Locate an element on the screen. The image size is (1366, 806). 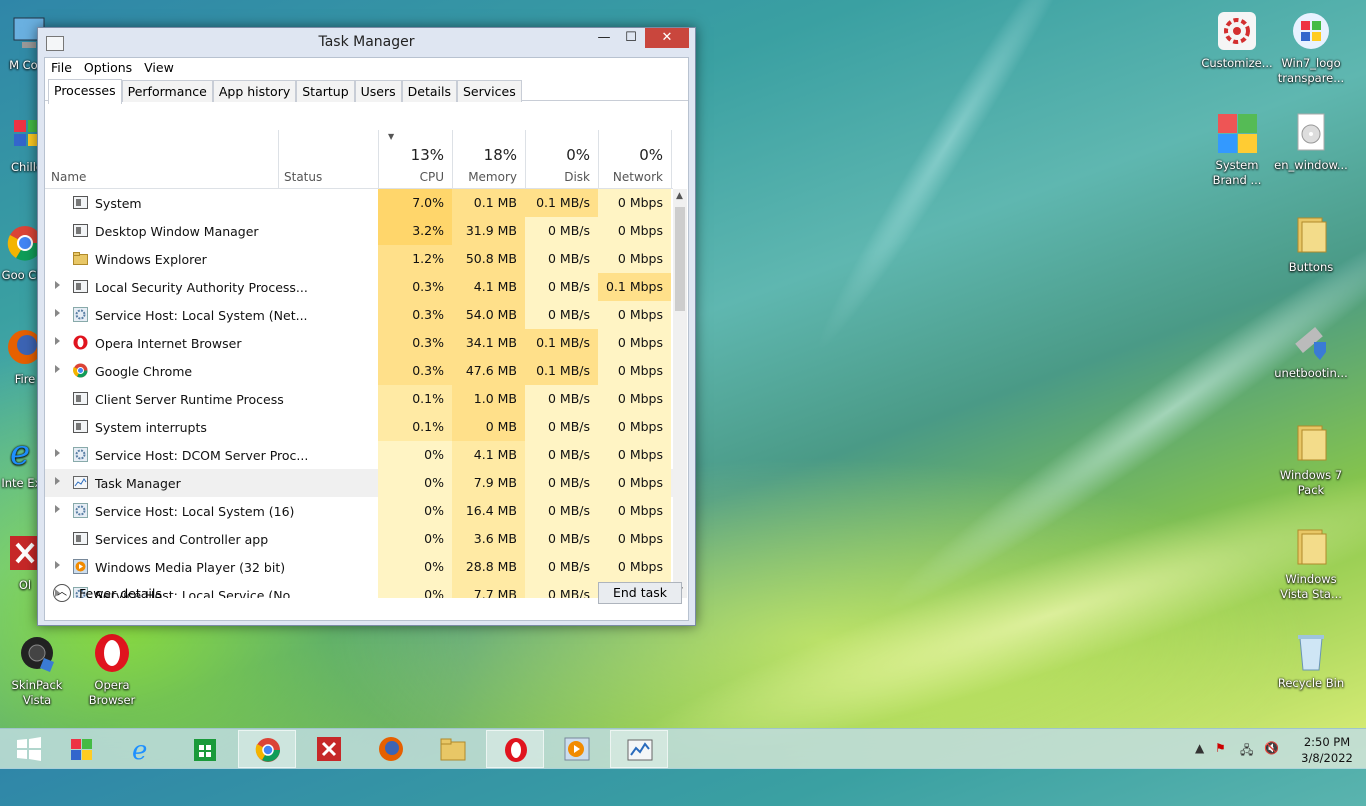
tab-startup: Startup is located at coordinates (325, 91).